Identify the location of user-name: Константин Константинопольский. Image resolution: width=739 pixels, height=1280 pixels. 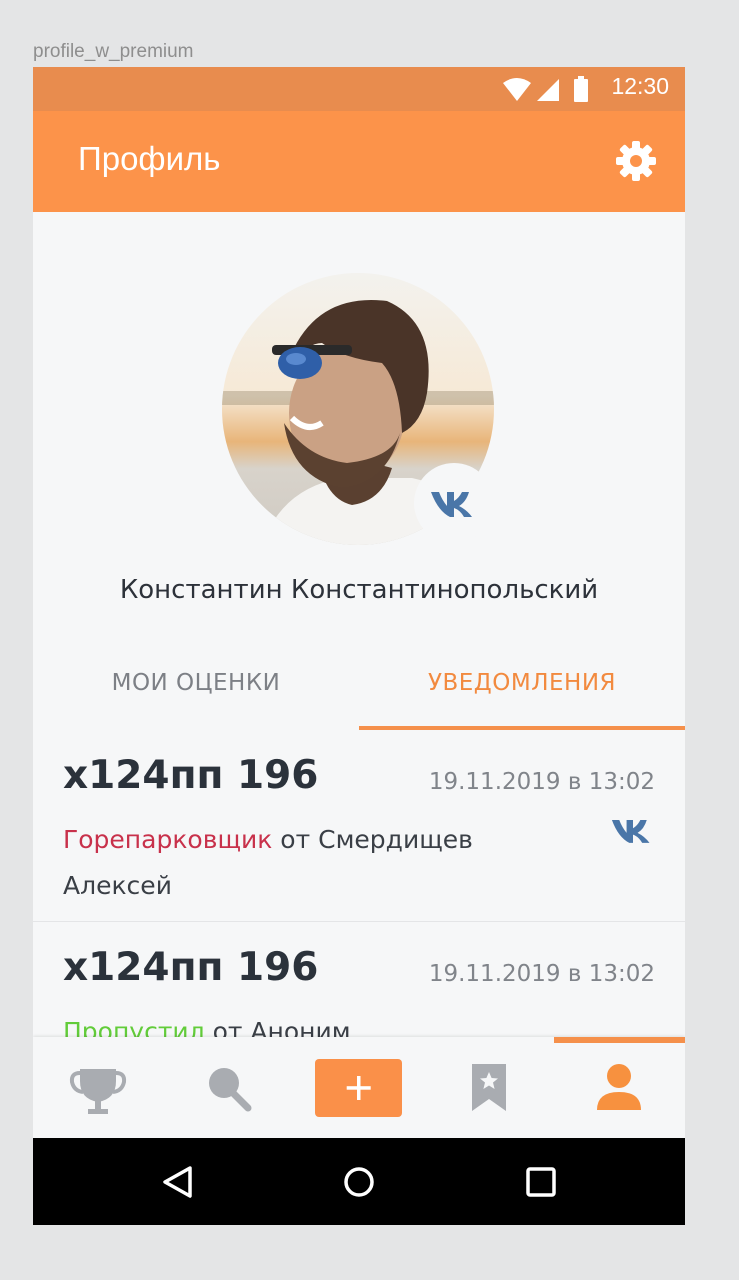
(359, 590).